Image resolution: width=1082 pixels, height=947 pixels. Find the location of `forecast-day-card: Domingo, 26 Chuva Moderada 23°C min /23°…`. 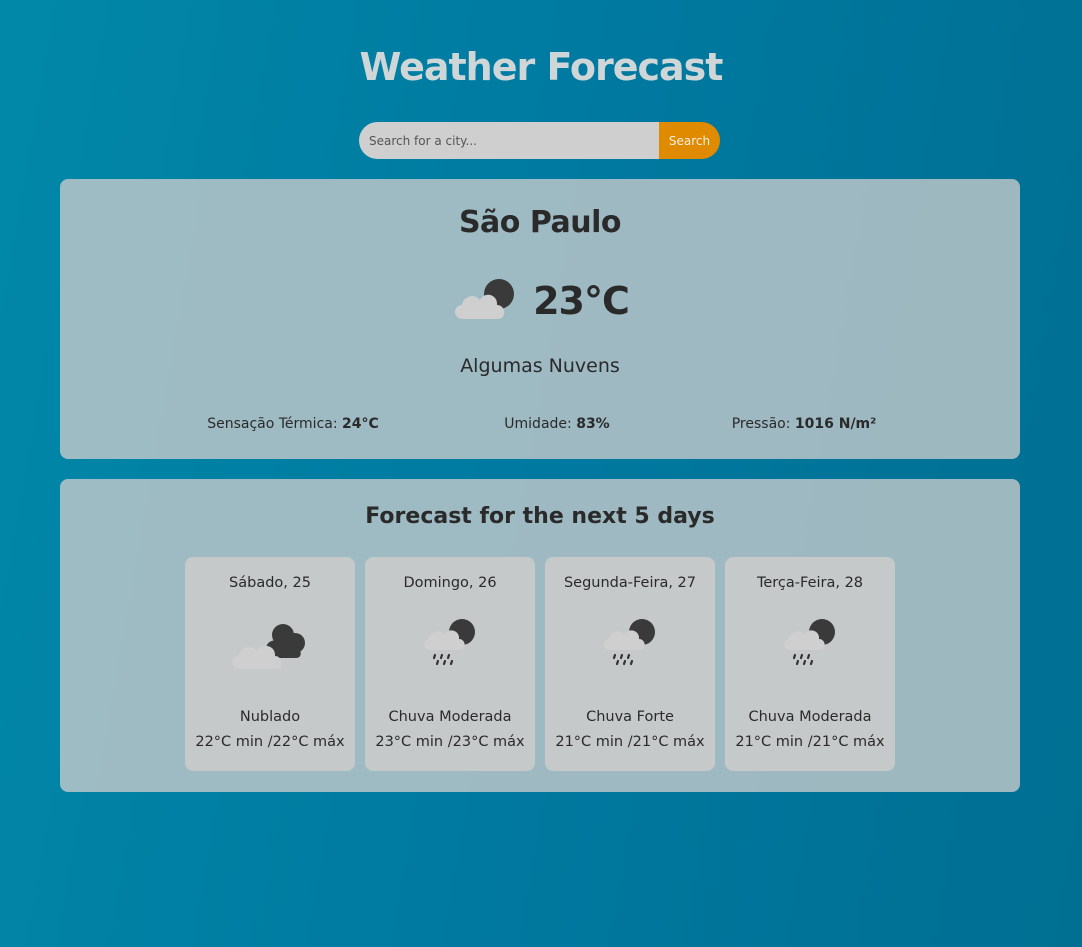

forecast-day-card: Domingo, 26 Chuva Moderada 23°C min /23°… is located at coordinates (450, 664).